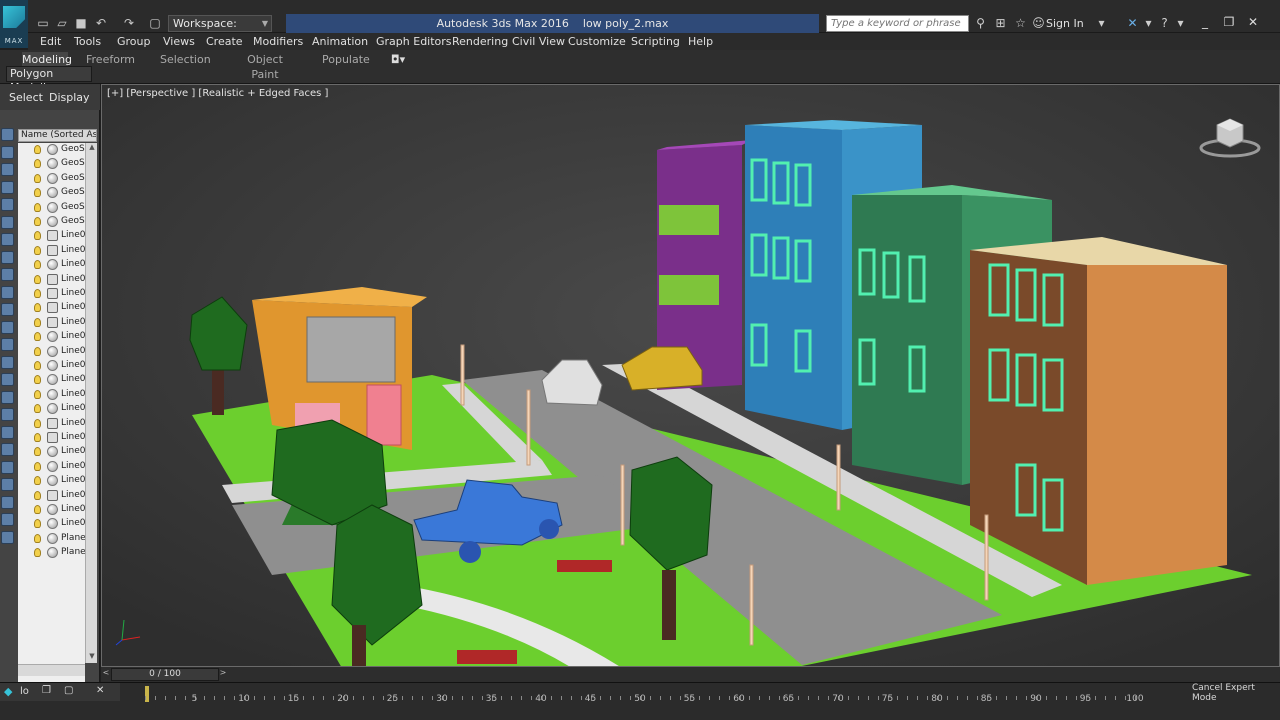  What do you see at coordinates (1148, 23) in the screenshot?
I see `expand-icon: ▾` at bounding box center [1148, 23].